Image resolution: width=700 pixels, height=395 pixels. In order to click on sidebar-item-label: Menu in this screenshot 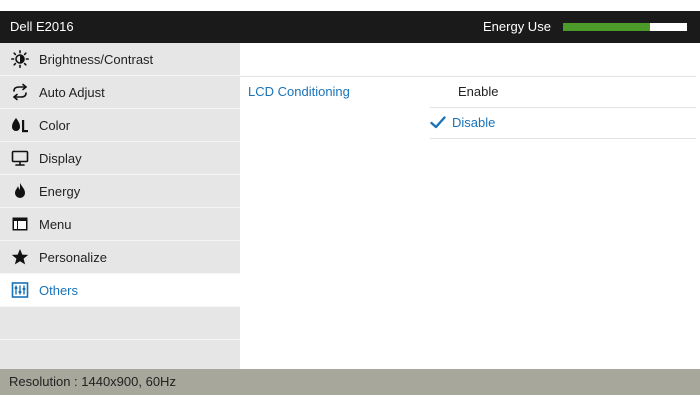, I will do `click(55, 224)`.